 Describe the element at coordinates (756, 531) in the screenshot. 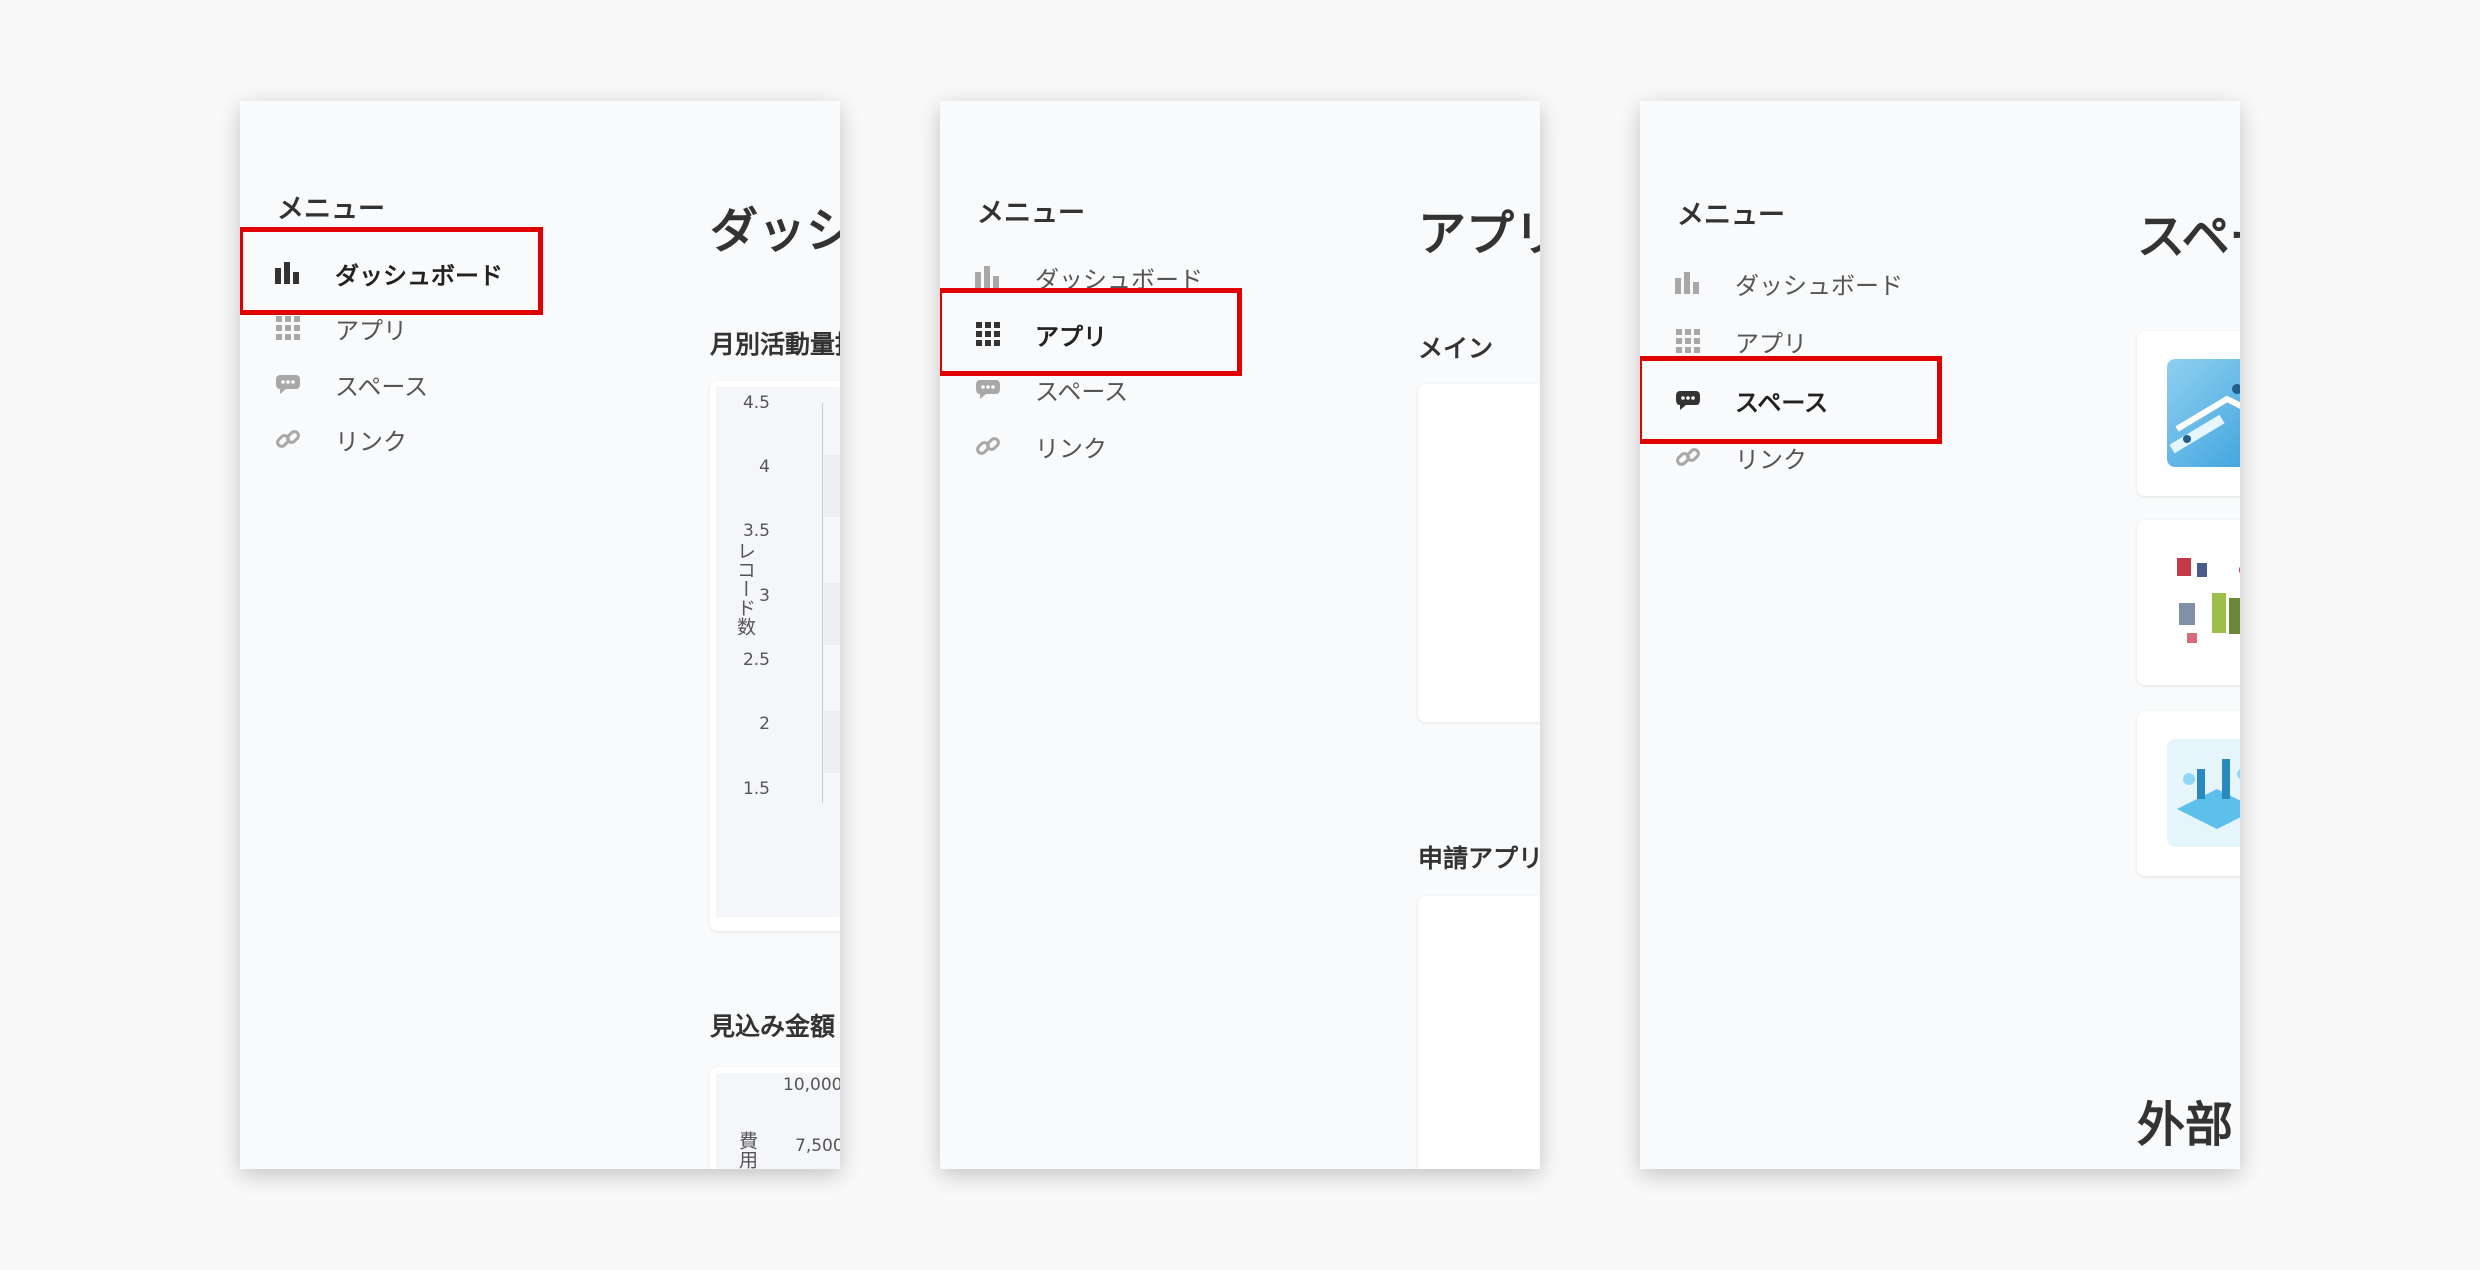

I see `y-tick: 3.5` at that location.